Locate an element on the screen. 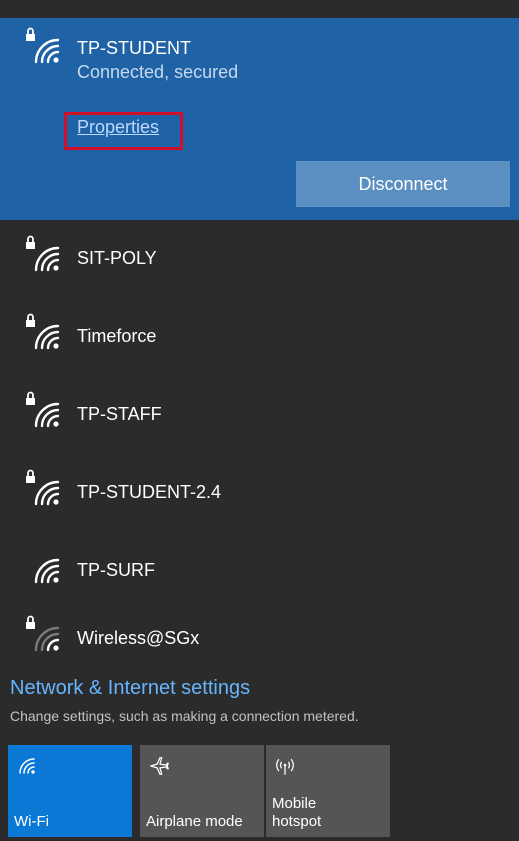 Image resolution: width=519 pixels, height=841 pixels. network-list-item: TP-STAFF is located at coordinates (259, 415).